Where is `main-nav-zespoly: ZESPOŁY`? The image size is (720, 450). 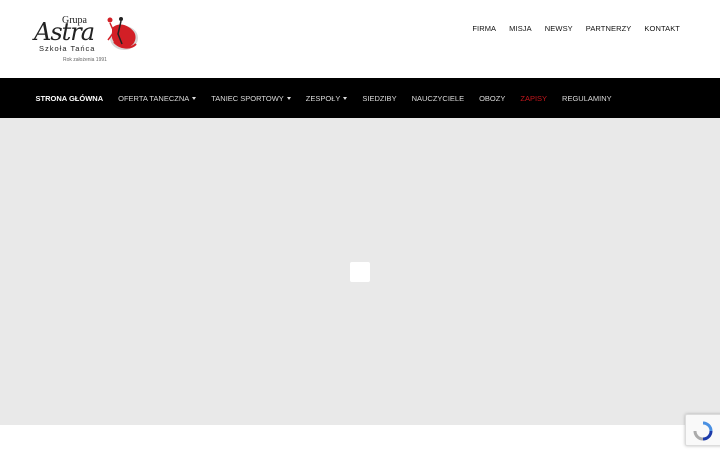
main-nav-zespoly: ZESPOŁY is located at coordinates (326, 98).